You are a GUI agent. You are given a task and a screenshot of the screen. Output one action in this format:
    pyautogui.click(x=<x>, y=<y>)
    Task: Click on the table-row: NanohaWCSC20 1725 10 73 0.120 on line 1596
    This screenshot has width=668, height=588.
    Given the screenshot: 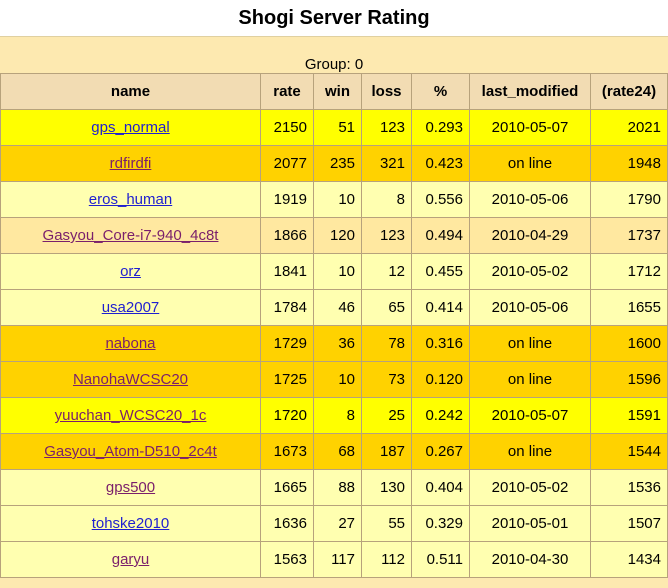 What is the action you would take?
    pyautogui.click(x=334, y=379)
    